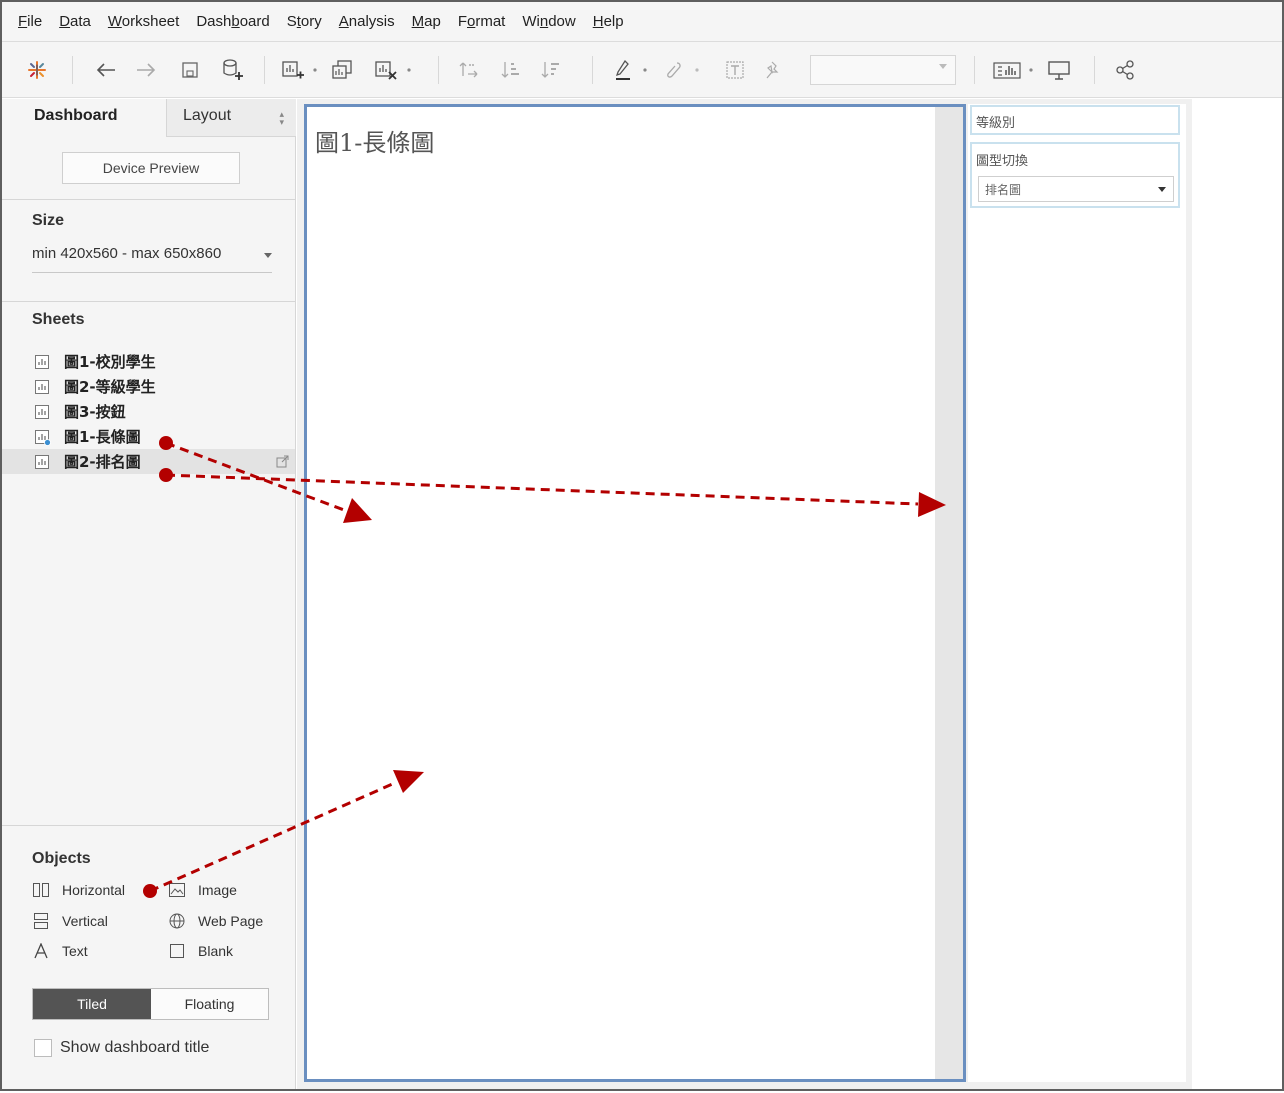  Describe the element at coordinates (674, 70) in the screenshot. I see `group-members-icon` at that location.